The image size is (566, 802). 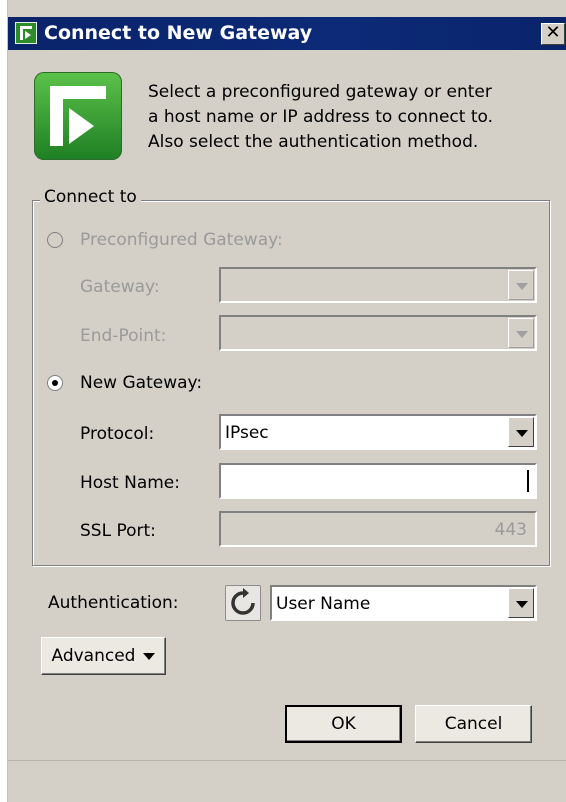 I want to click on cancel-button: Cancel, so click(x=473, y=724).